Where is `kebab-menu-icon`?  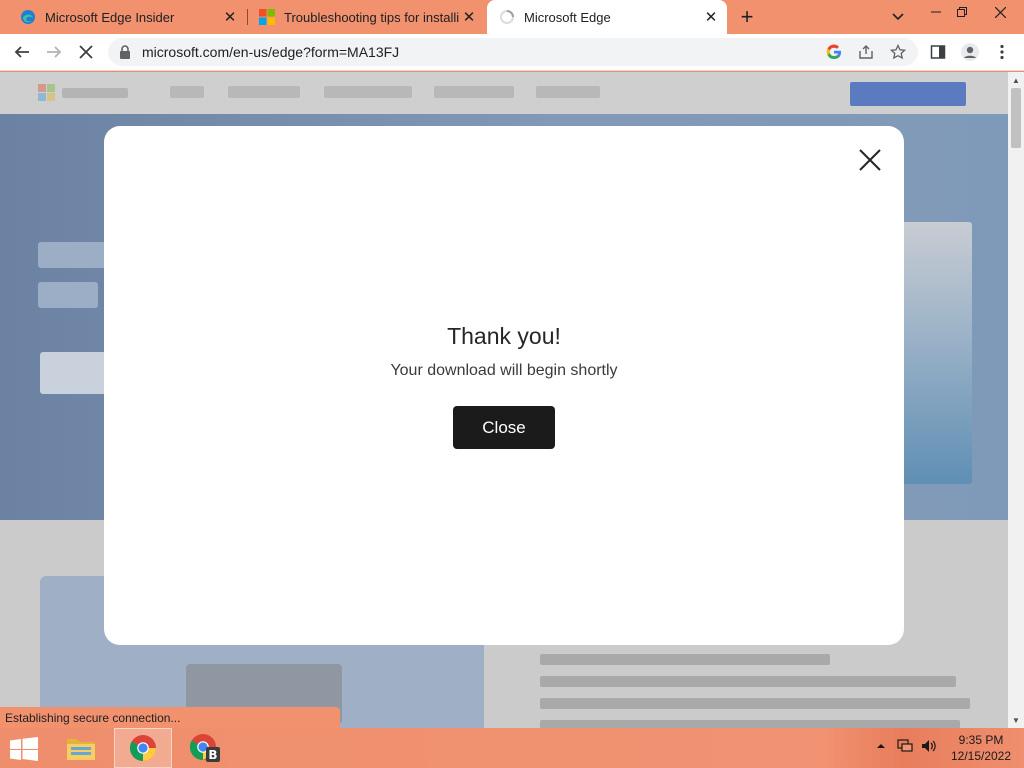
kebab-menu-icon is located at coordinates (1002, 52).